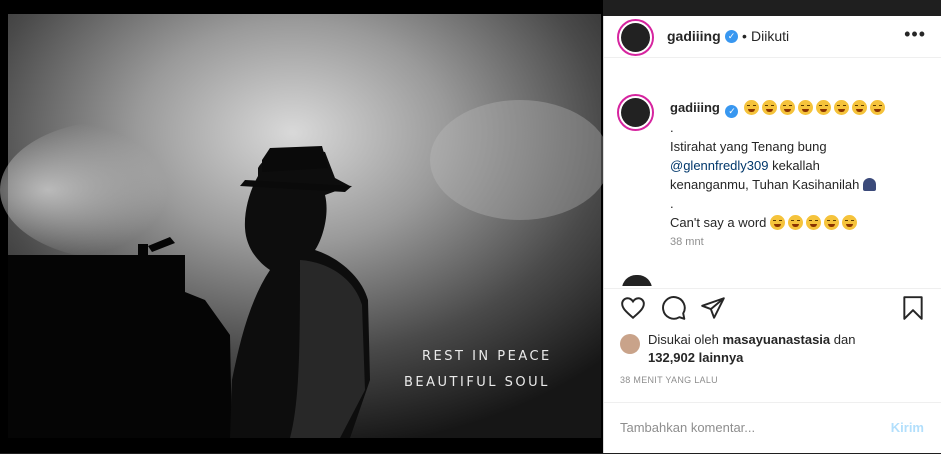 This screenshot has height=454, width=941. I want to click on post-header: gadiiing ✓ • Diikuti •••, so click(772, 37).